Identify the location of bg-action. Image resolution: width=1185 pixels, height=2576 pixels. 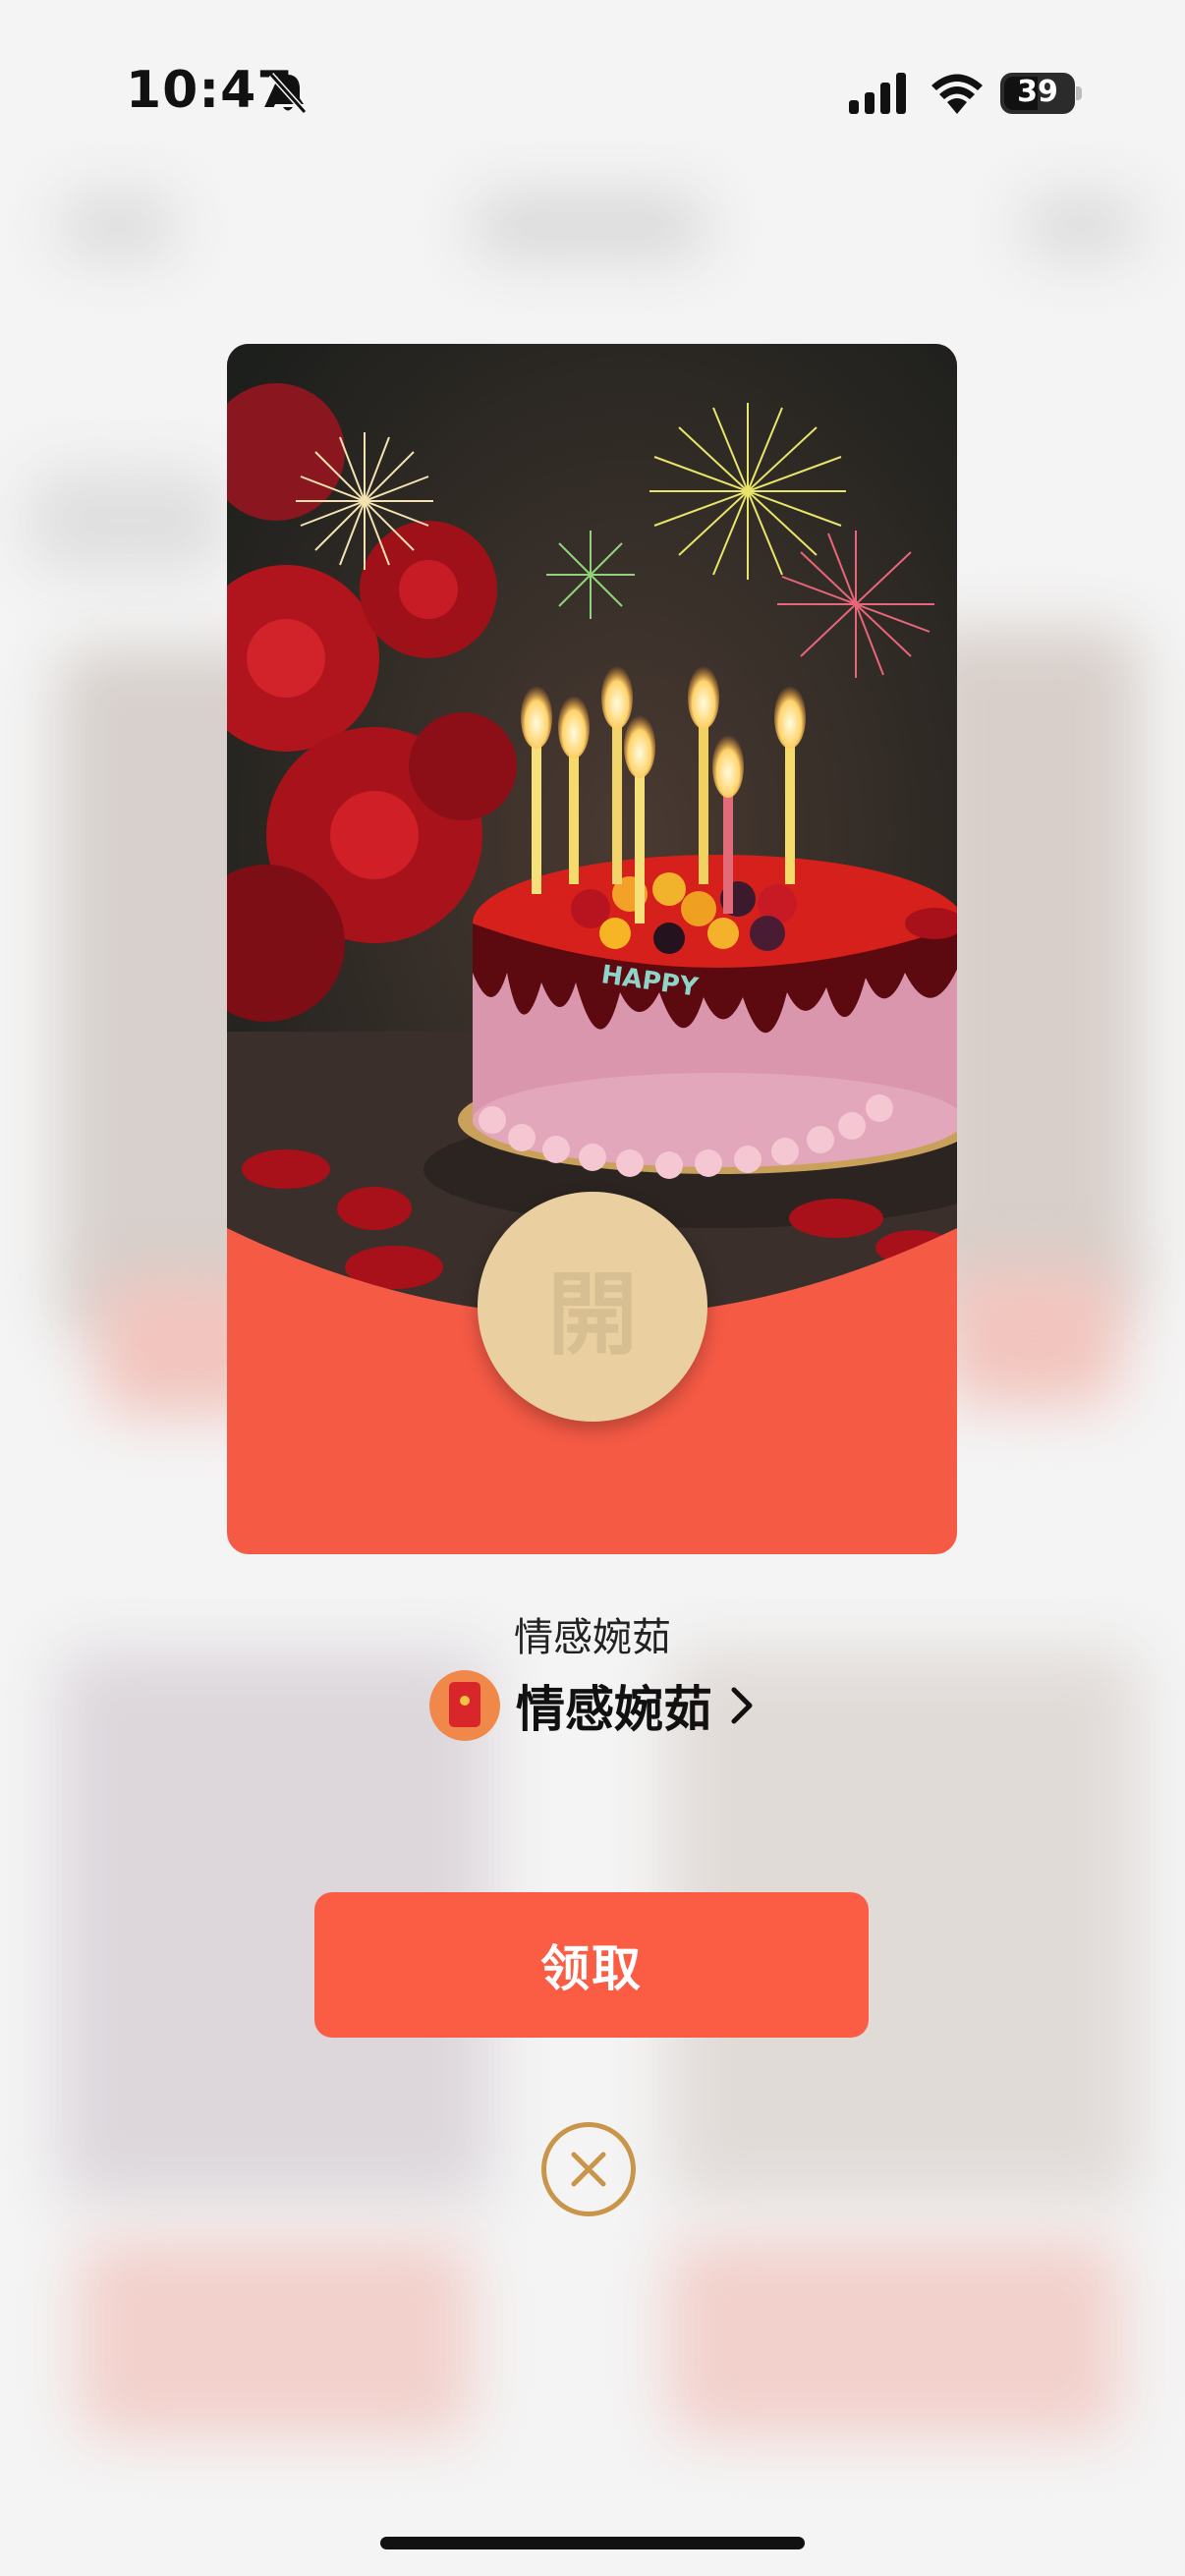
(1081, 225).